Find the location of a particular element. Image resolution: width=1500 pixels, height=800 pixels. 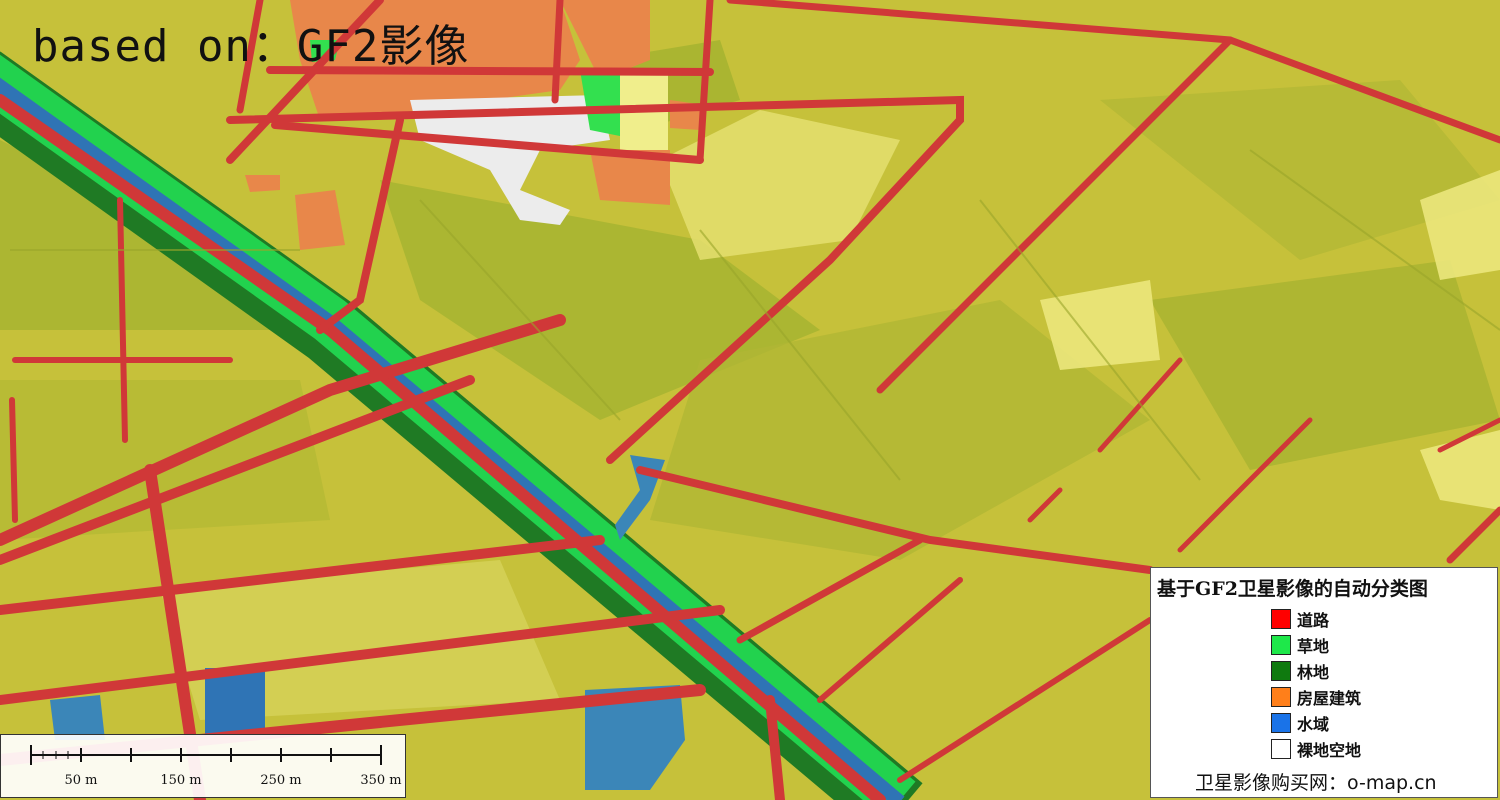

scale-label: 350 m is located at coordinates (381, 780).